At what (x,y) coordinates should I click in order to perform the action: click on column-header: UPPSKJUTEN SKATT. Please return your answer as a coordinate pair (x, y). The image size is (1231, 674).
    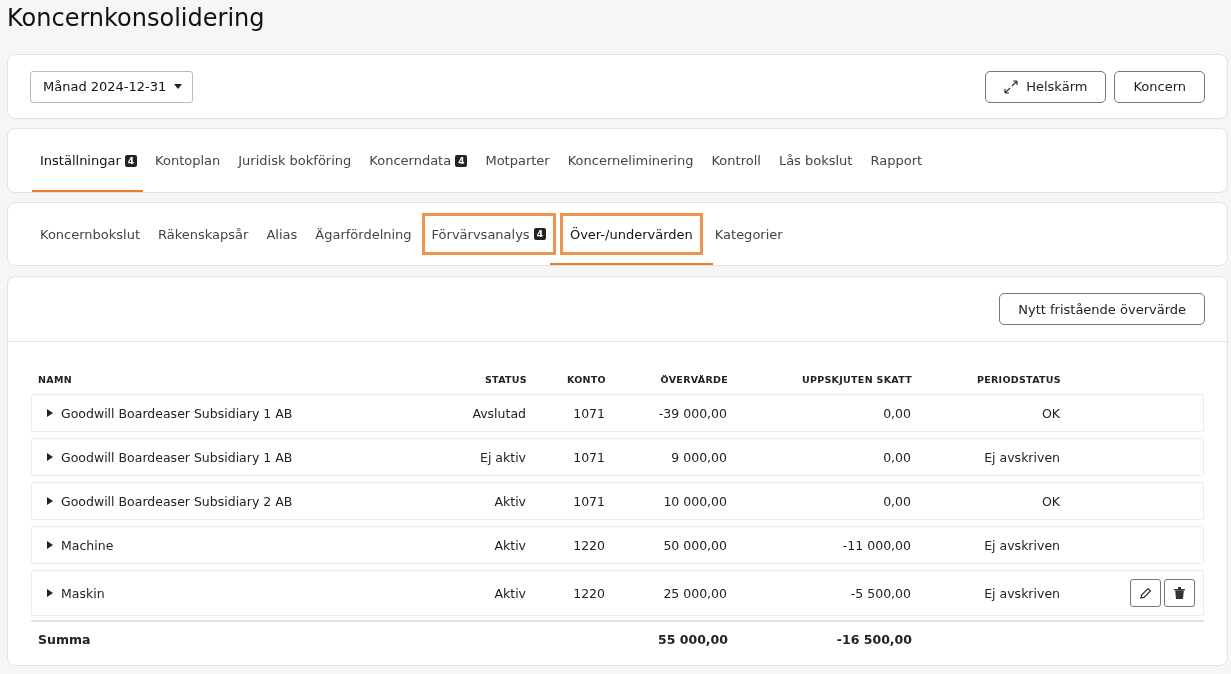
    Looking at the image, I should click on (856, 379).